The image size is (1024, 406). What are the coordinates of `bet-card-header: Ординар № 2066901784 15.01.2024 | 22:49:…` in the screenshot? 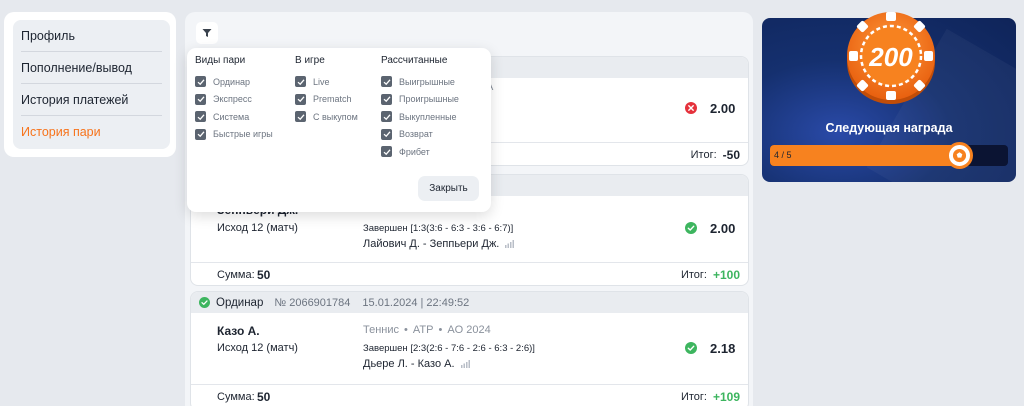 It's located at (469, 302).